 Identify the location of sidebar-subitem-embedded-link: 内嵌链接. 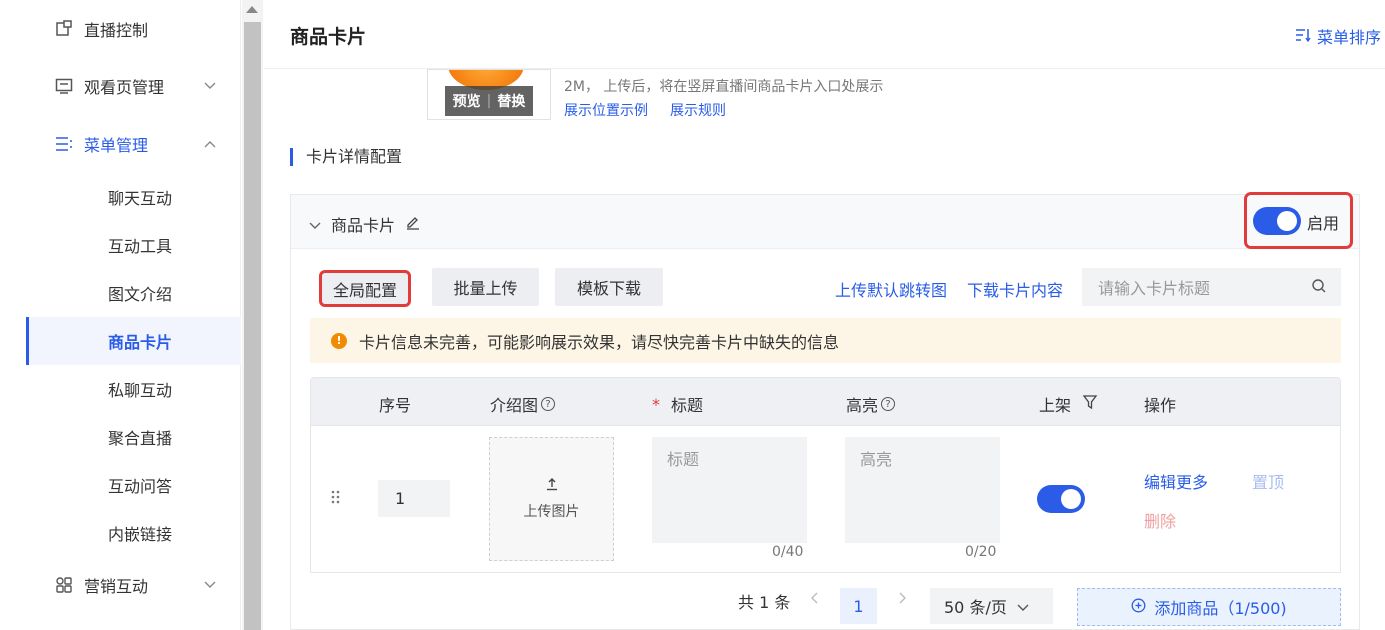
(133, 533).